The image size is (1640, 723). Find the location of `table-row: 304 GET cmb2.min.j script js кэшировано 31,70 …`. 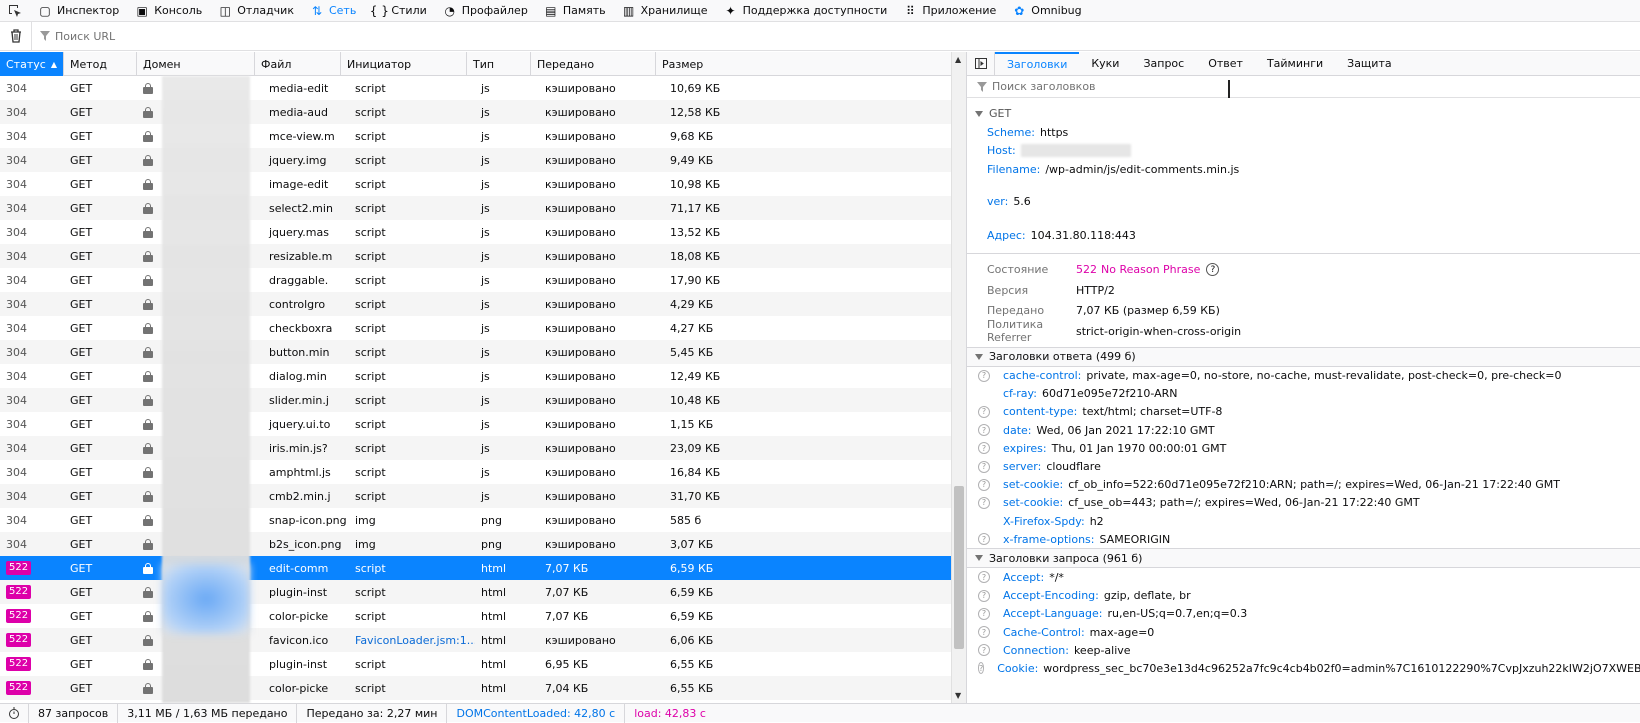

table-row: 304 GET cmb2.min.j script js кэшировано 31,70 … is located at coordinates (476, 496).